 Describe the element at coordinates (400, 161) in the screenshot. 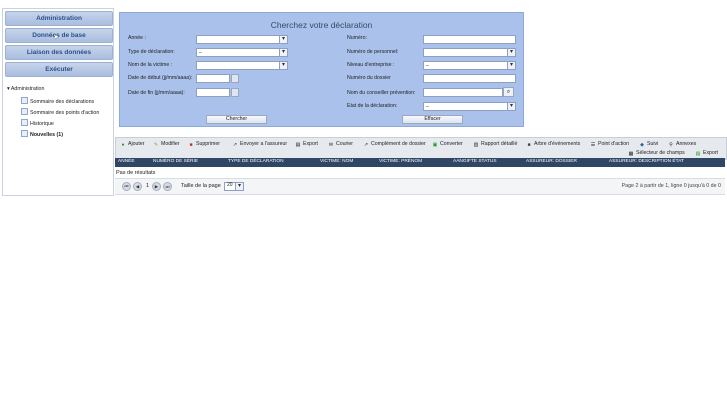

I see `col-victime-prenom: VICTIME: PRÉNOM` at that location.